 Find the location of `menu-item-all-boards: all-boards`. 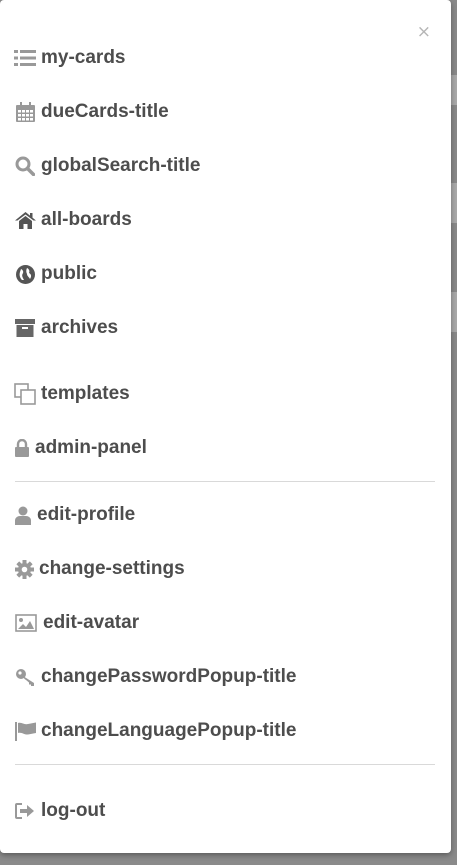

menu-item-all-boards: all-boards is located at coordinates (73, 220).